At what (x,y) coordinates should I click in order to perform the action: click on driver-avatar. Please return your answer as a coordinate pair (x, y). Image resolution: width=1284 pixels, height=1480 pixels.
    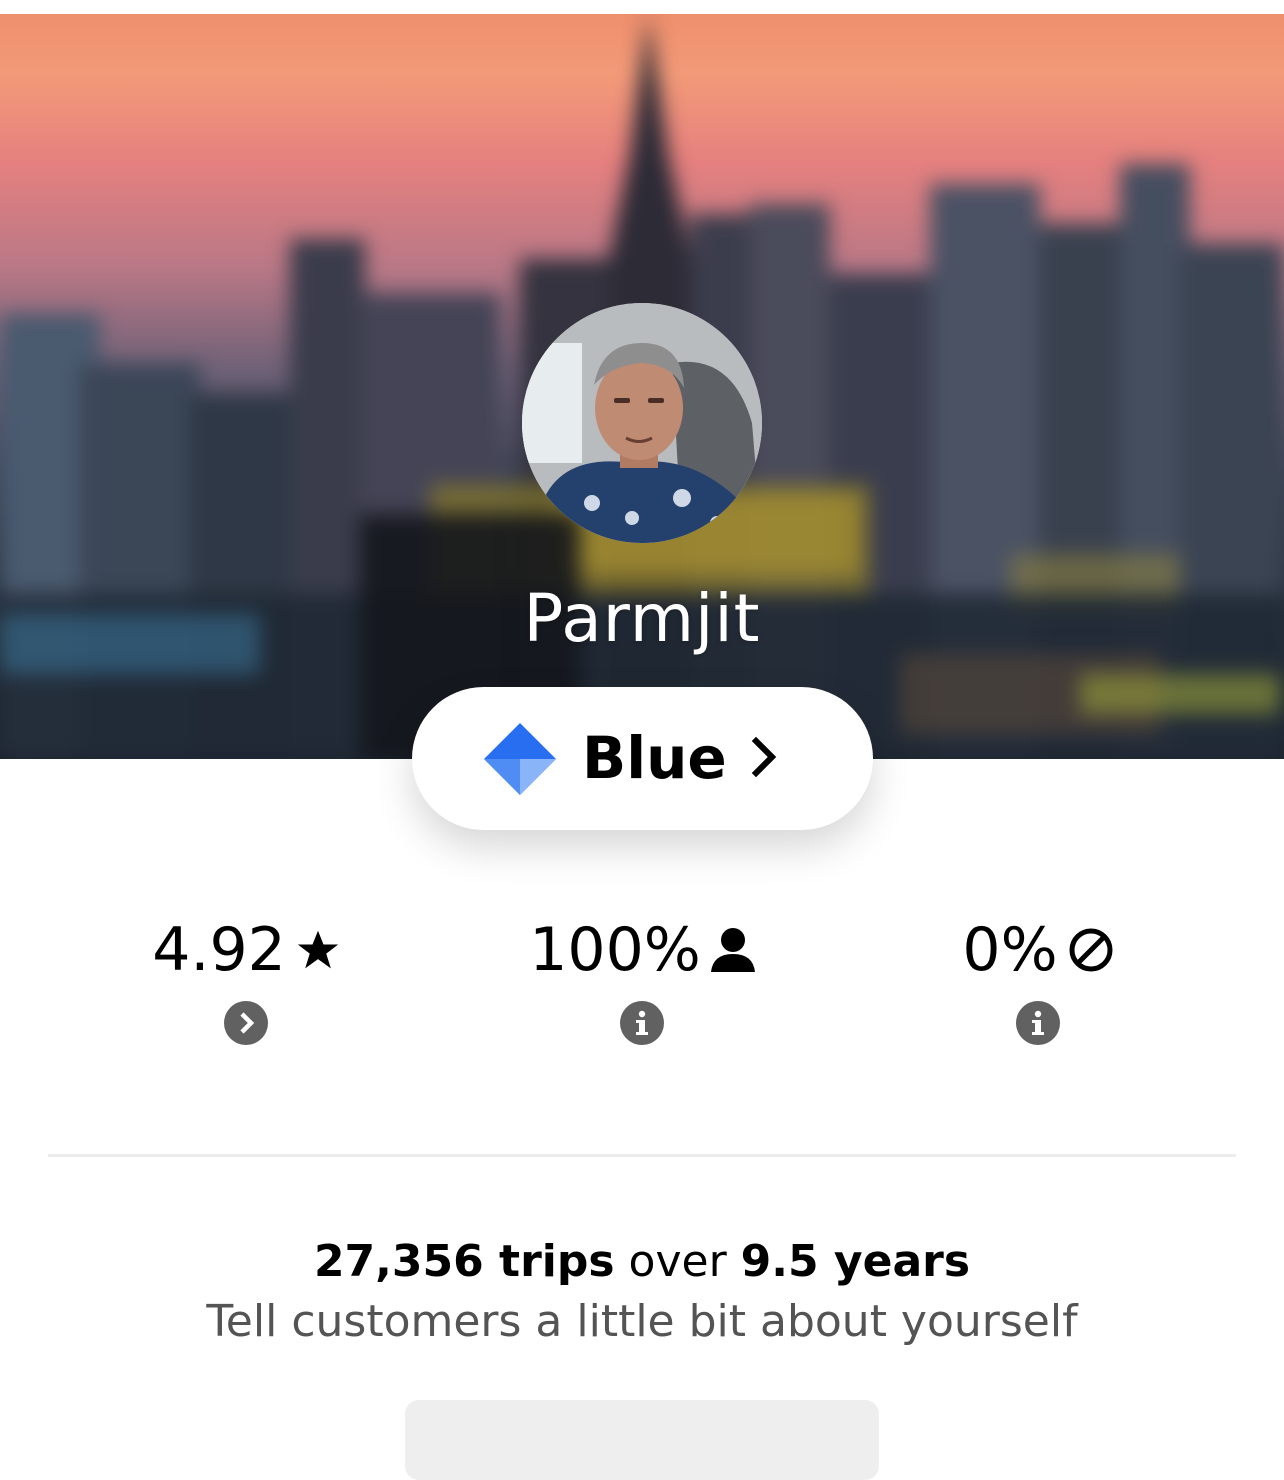
    Looking at the image, I should click on (642, 423).